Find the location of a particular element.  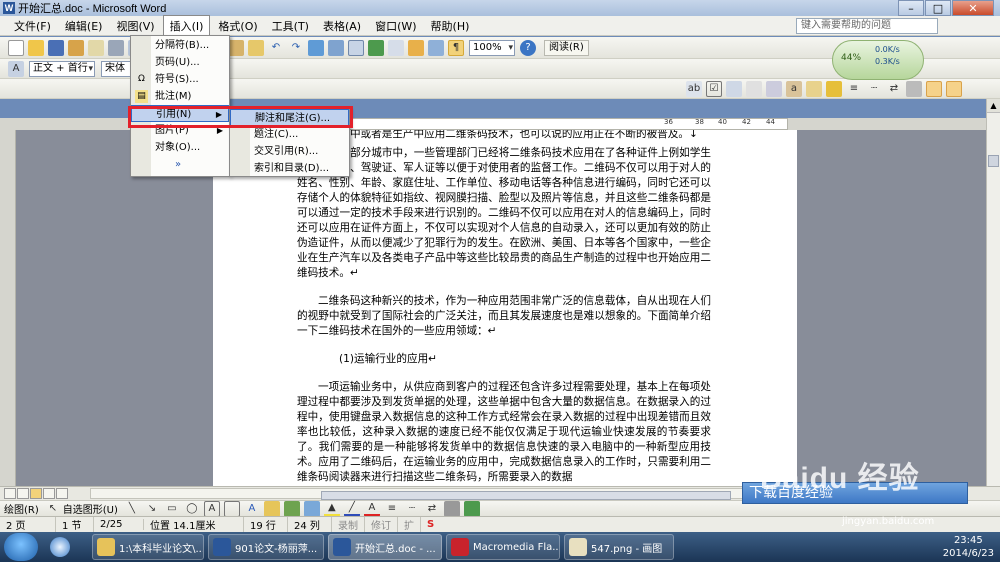

open-folder-icon is located at coordinates (36, 47).